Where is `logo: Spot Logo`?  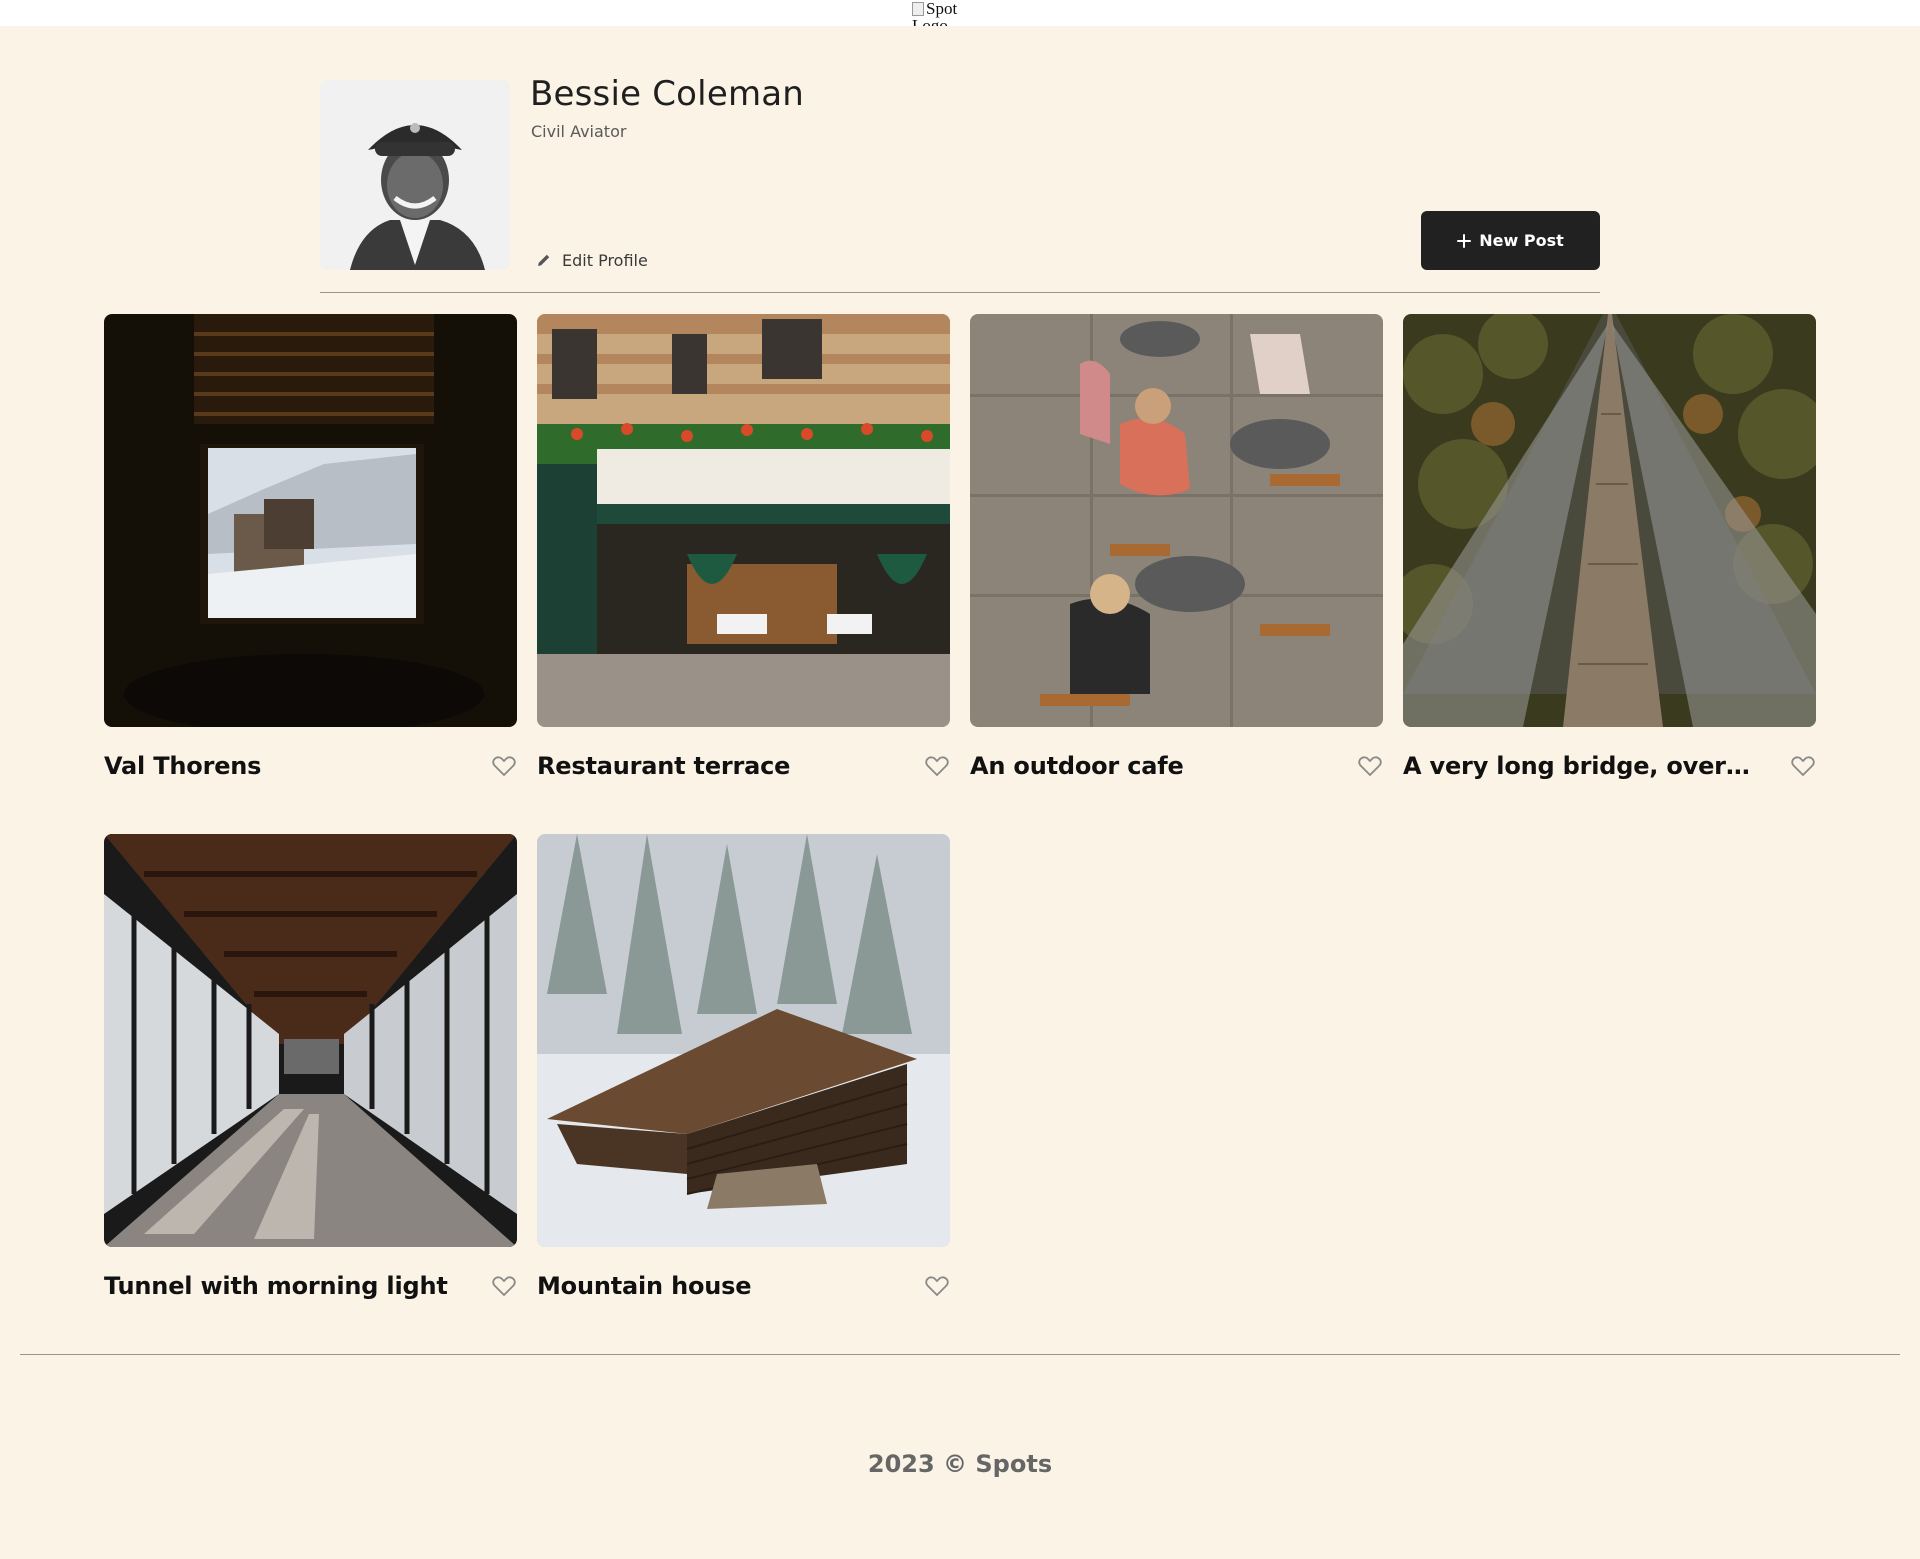
logo: Spot Logo is located at coordinates (942, 13).